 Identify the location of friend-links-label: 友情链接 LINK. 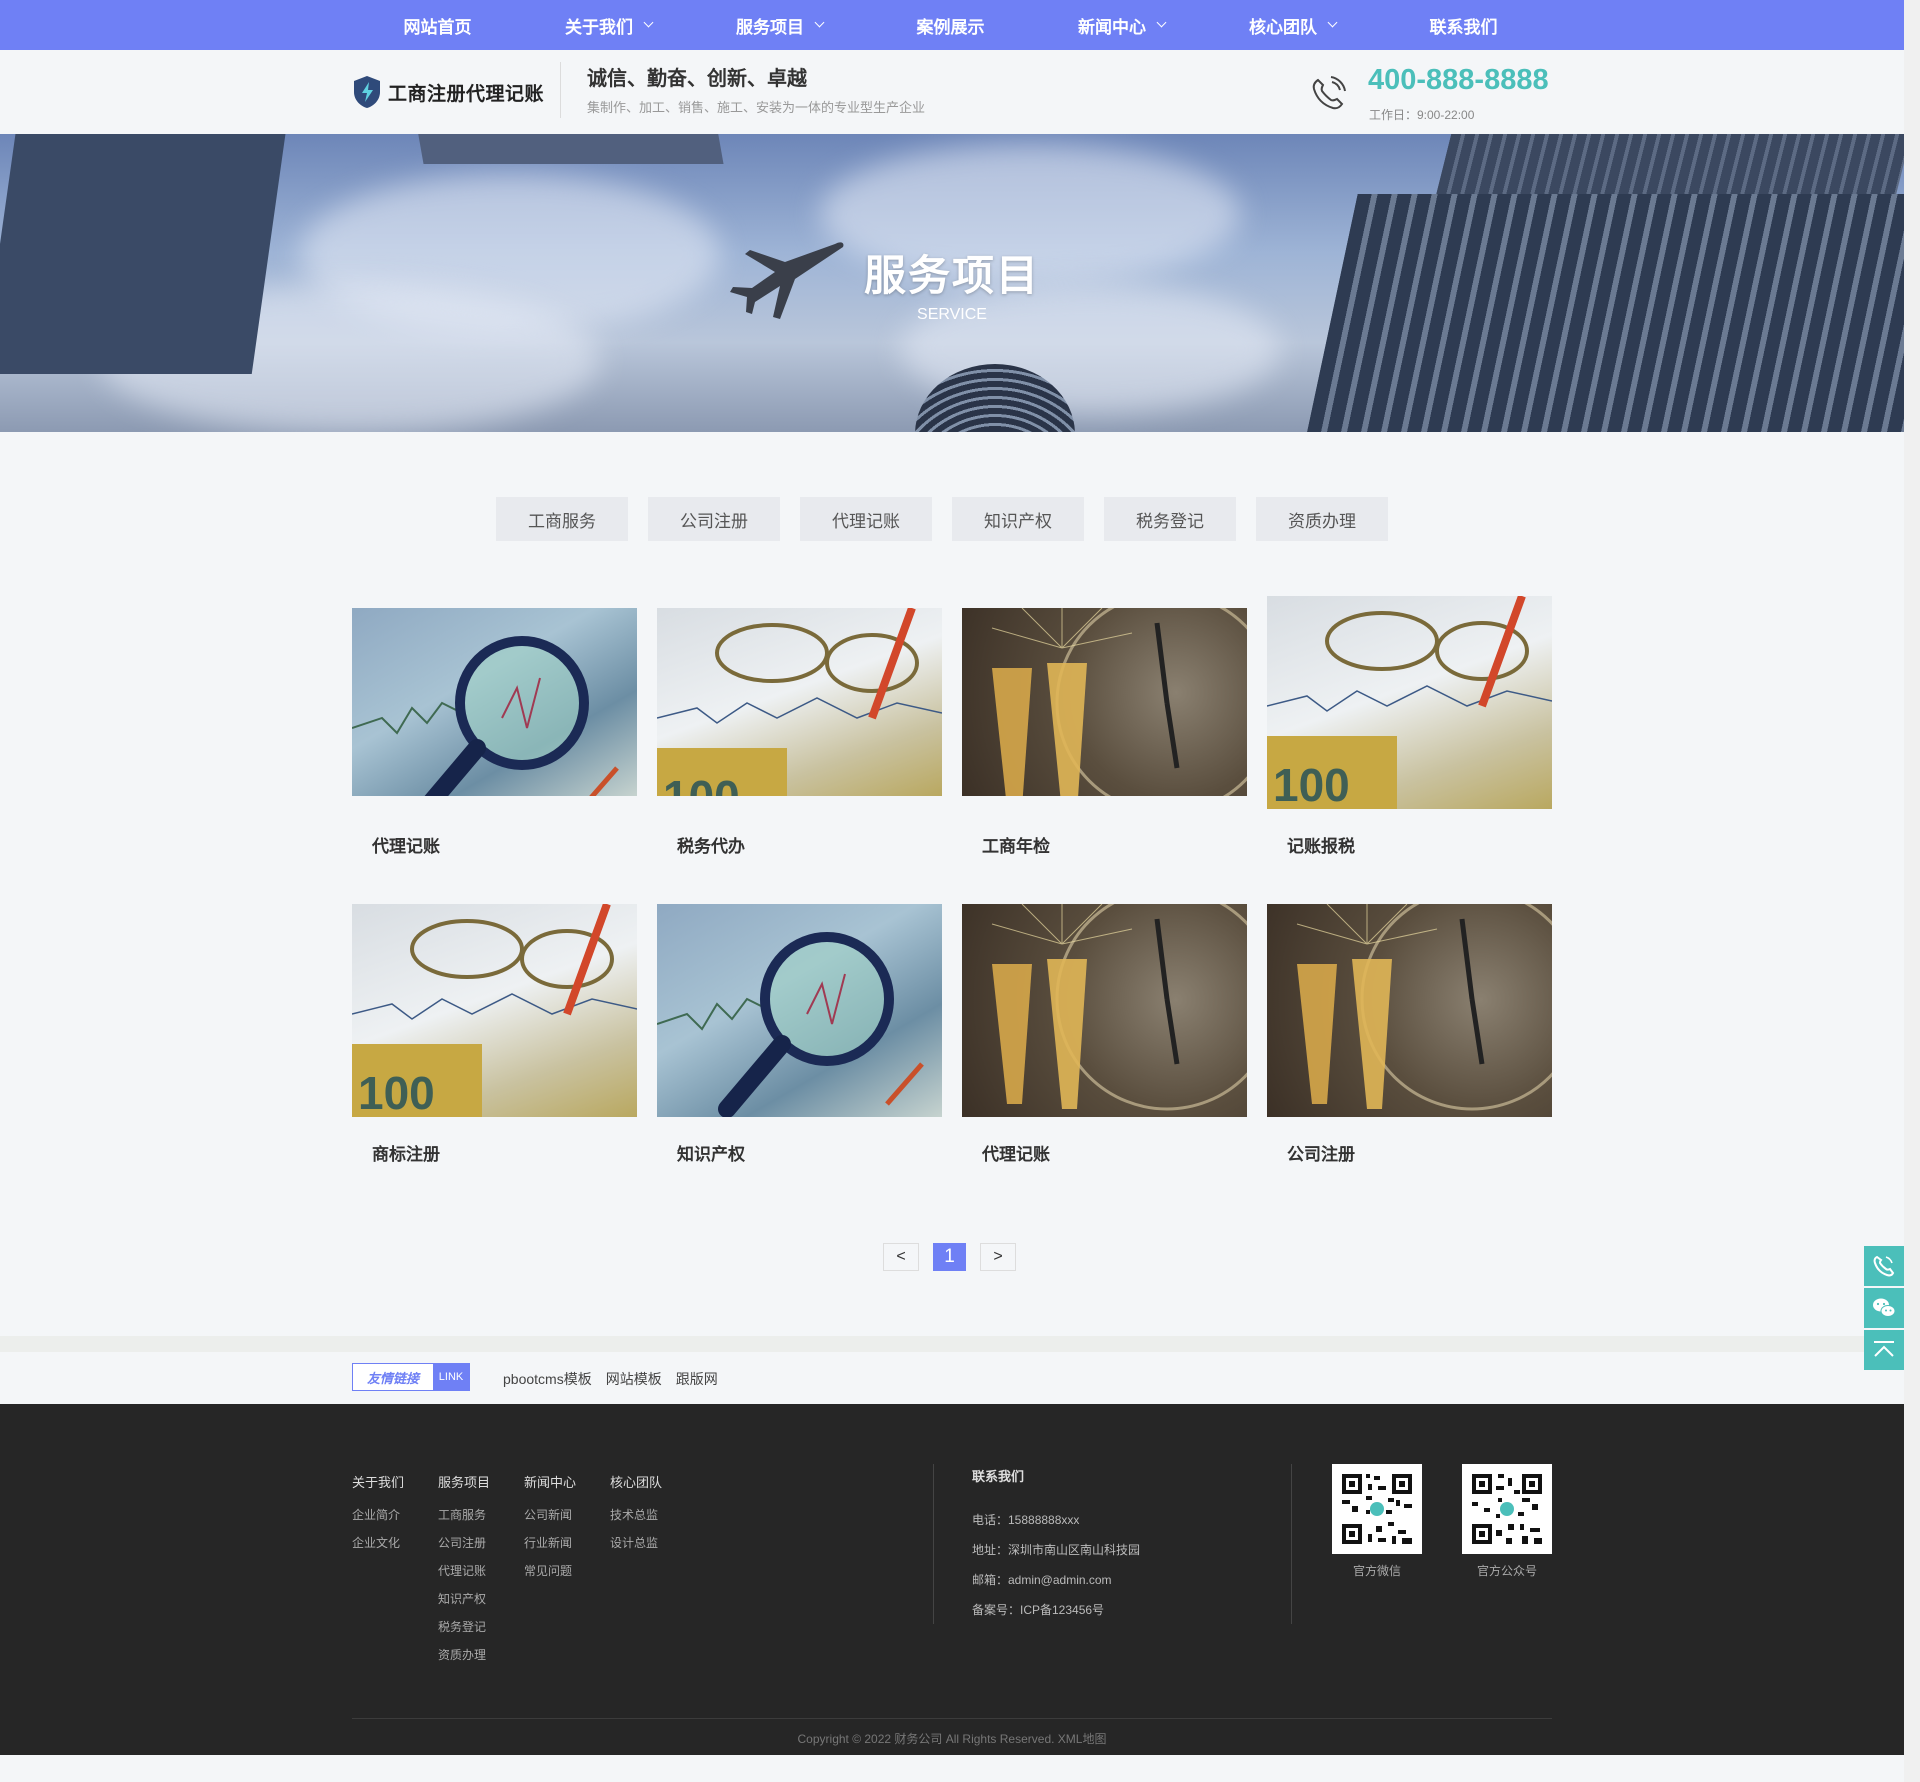
(411, 1377).